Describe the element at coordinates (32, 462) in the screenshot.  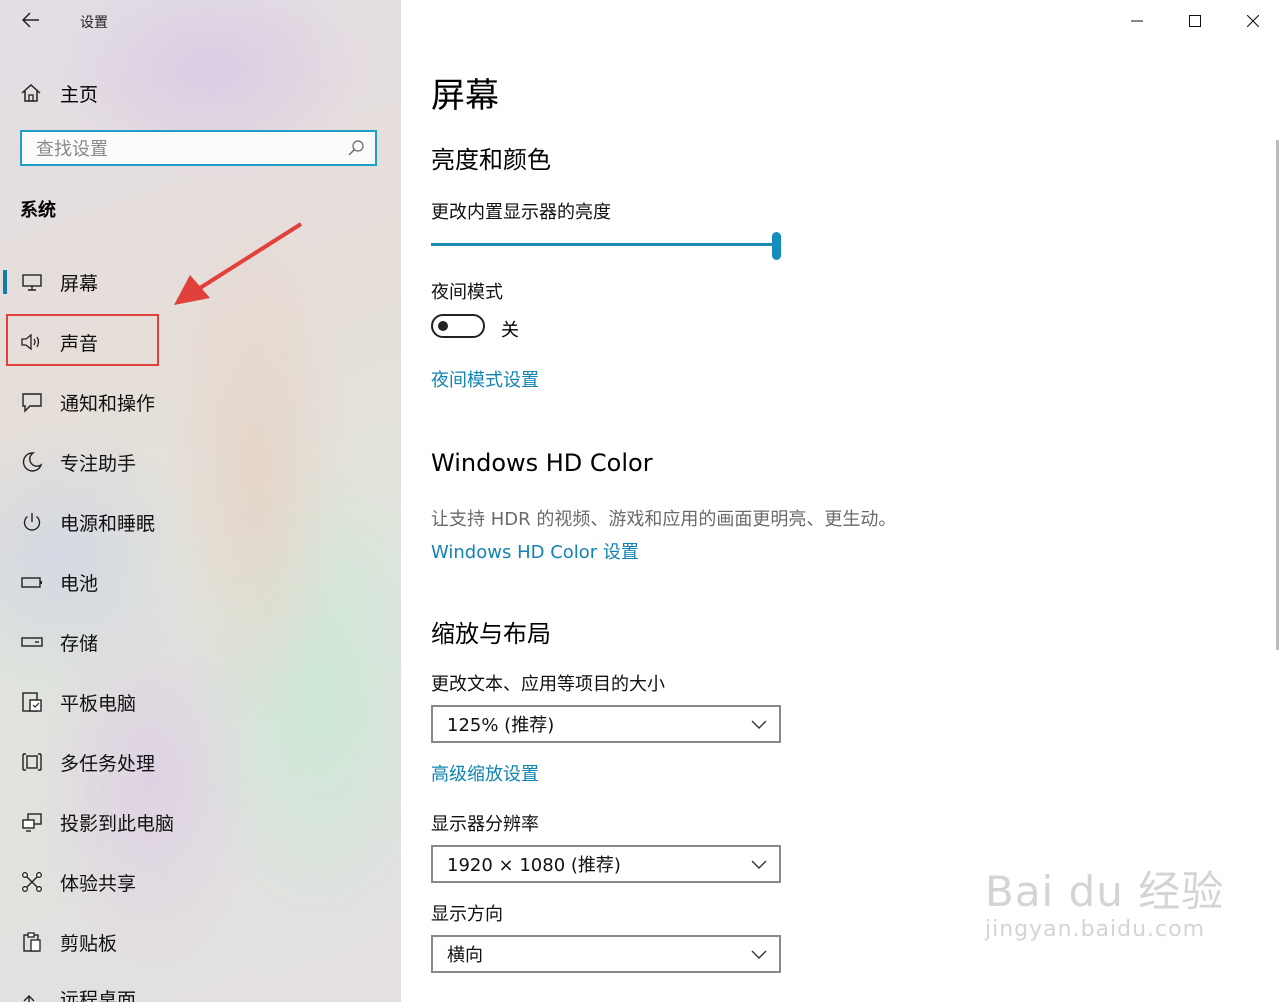
I see `moon-icon` at that location.